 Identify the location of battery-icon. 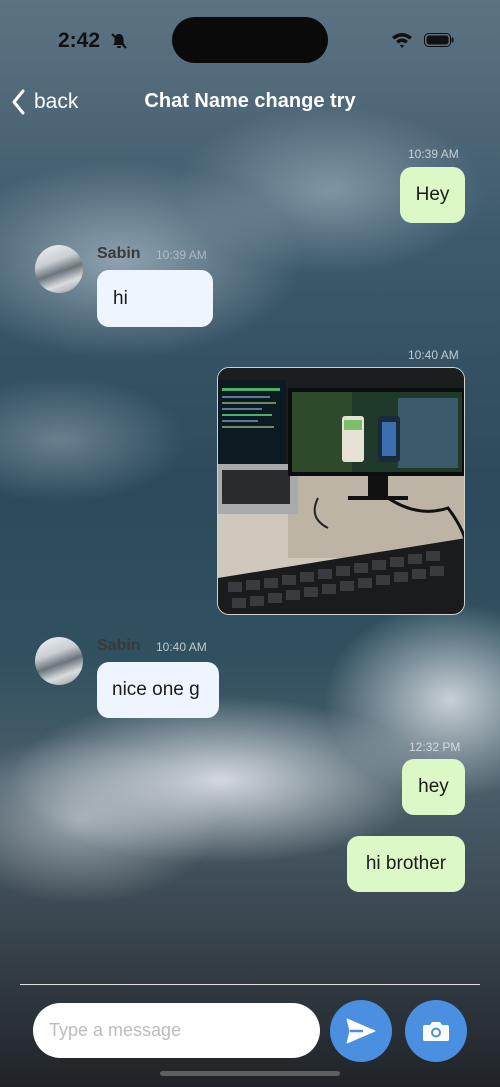
(439, 40).